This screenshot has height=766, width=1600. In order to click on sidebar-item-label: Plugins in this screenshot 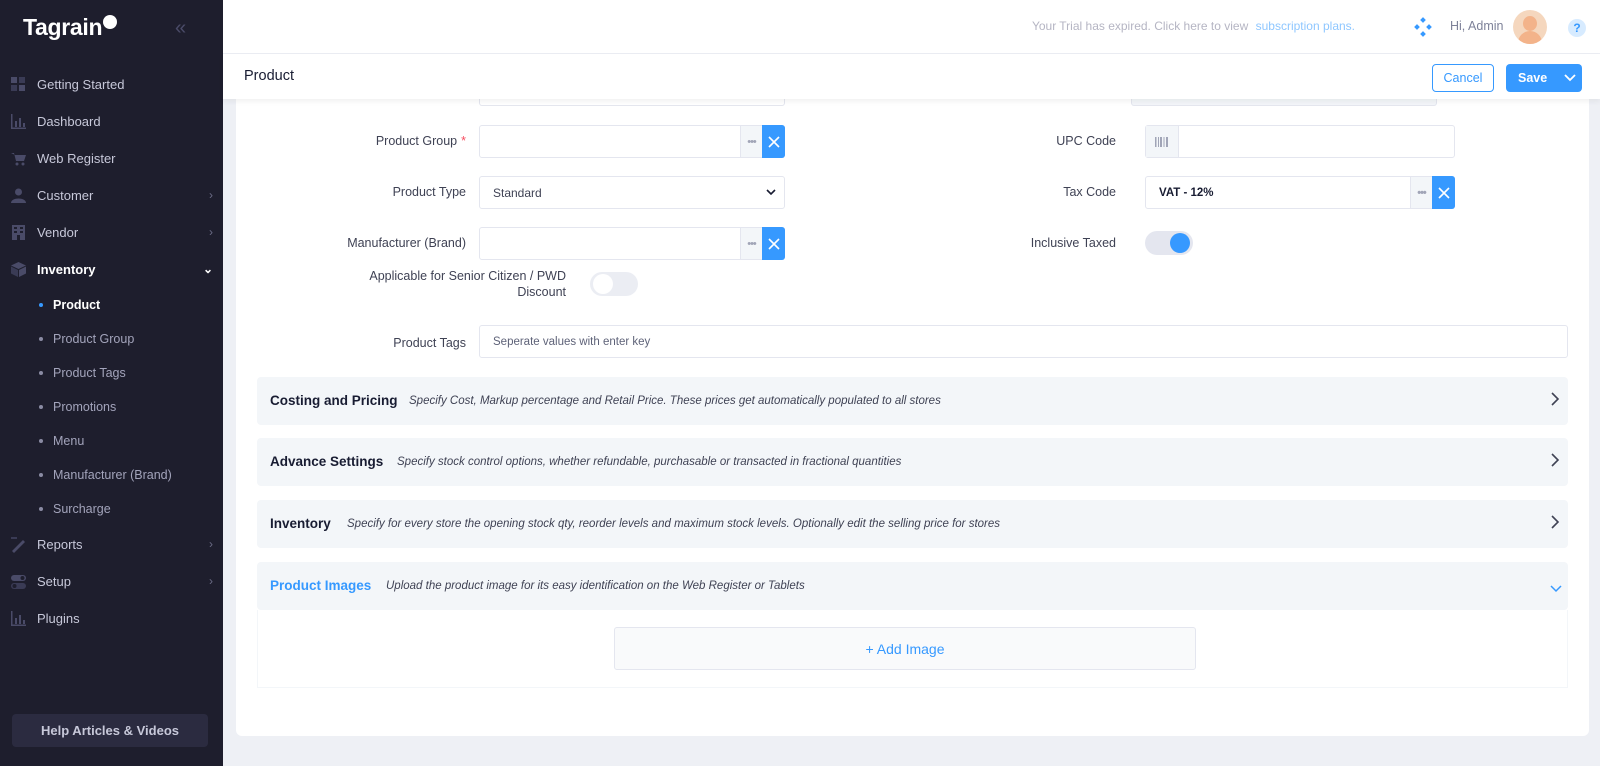, I will do `click(58, 618)`.